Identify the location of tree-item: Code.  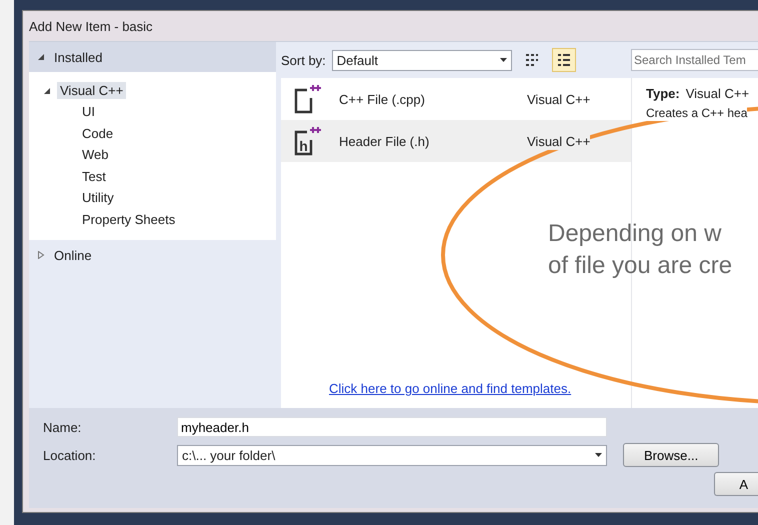
(97, 133).